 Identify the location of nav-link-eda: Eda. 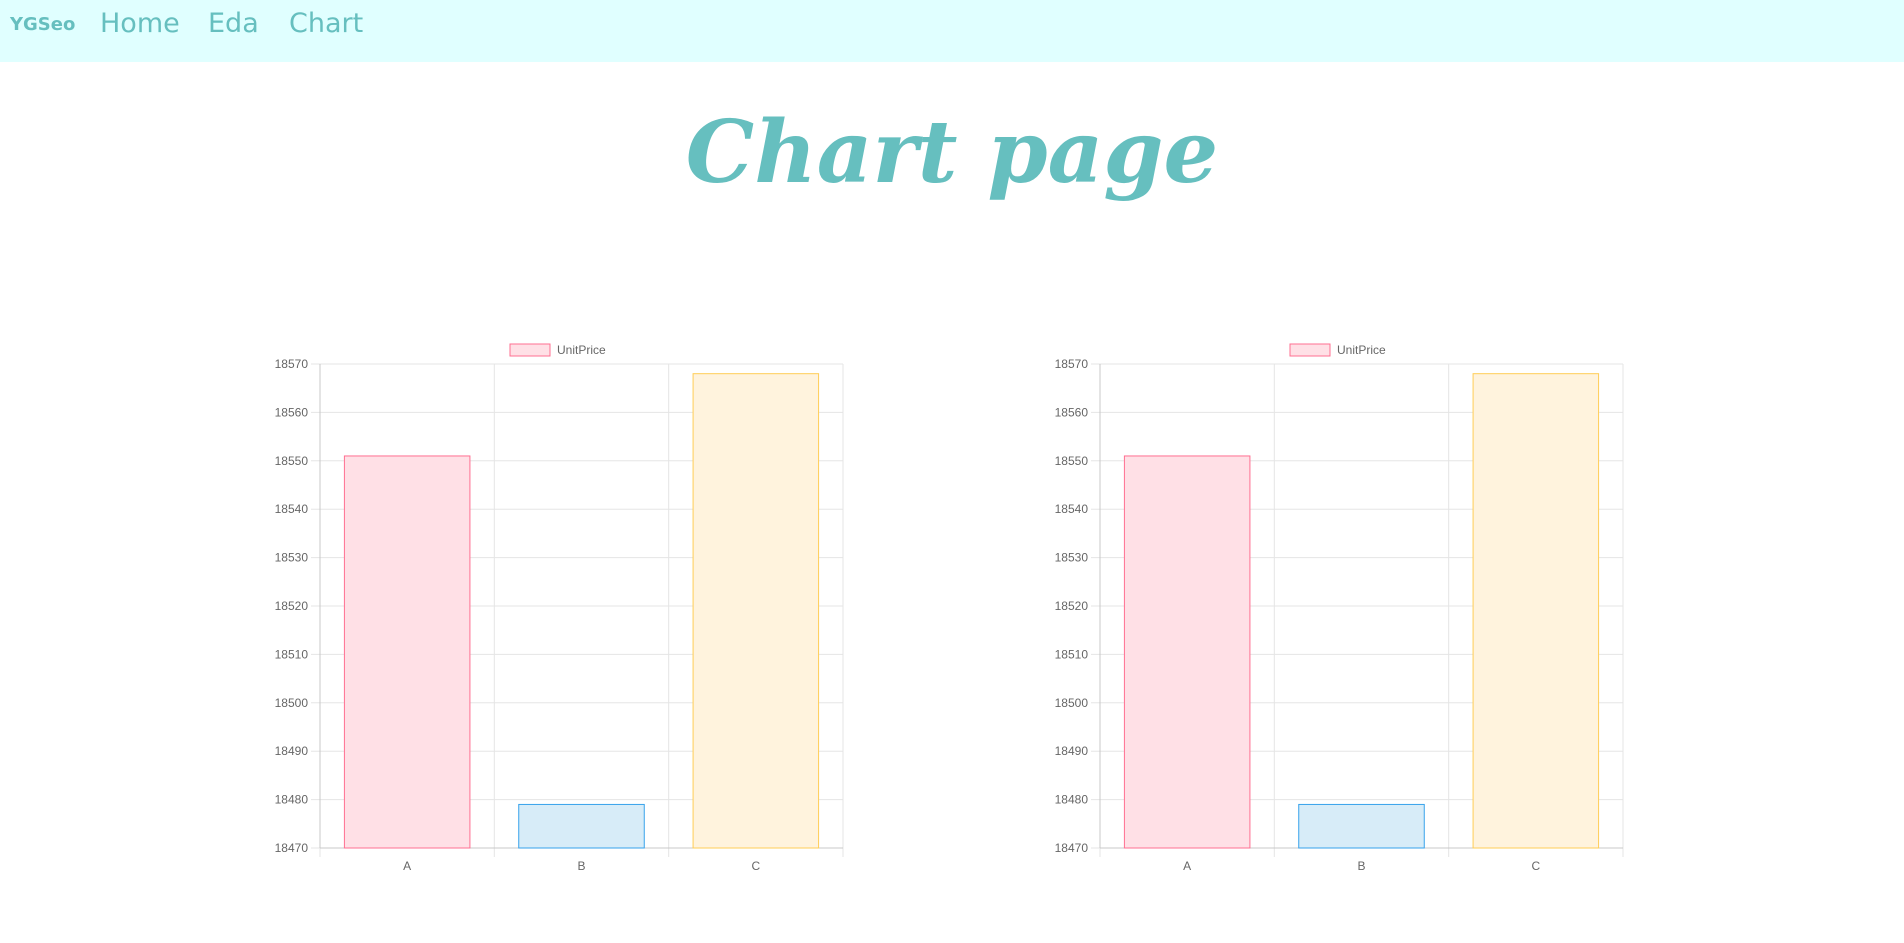
(233, 23).